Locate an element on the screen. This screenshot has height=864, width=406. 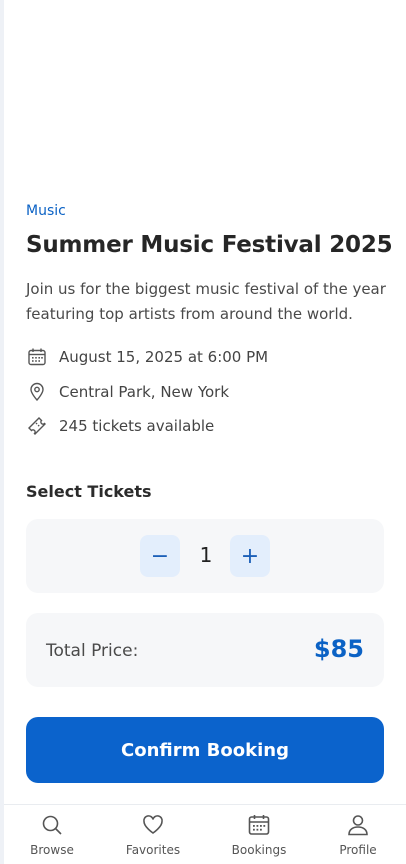
event-date-text: August 15, 2025 at 6:00 PM is located at coordinates (164, 357).